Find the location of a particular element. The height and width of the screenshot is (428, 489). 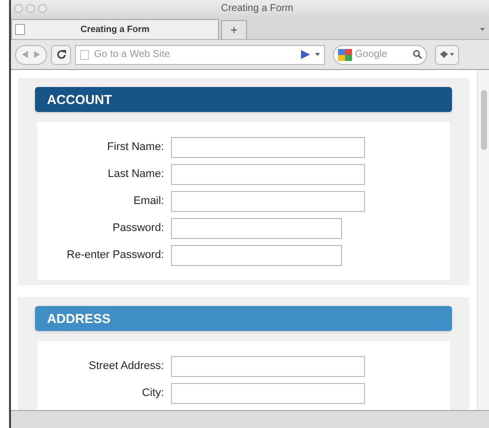

bookmarks-button is located at coordinates (447, 54).